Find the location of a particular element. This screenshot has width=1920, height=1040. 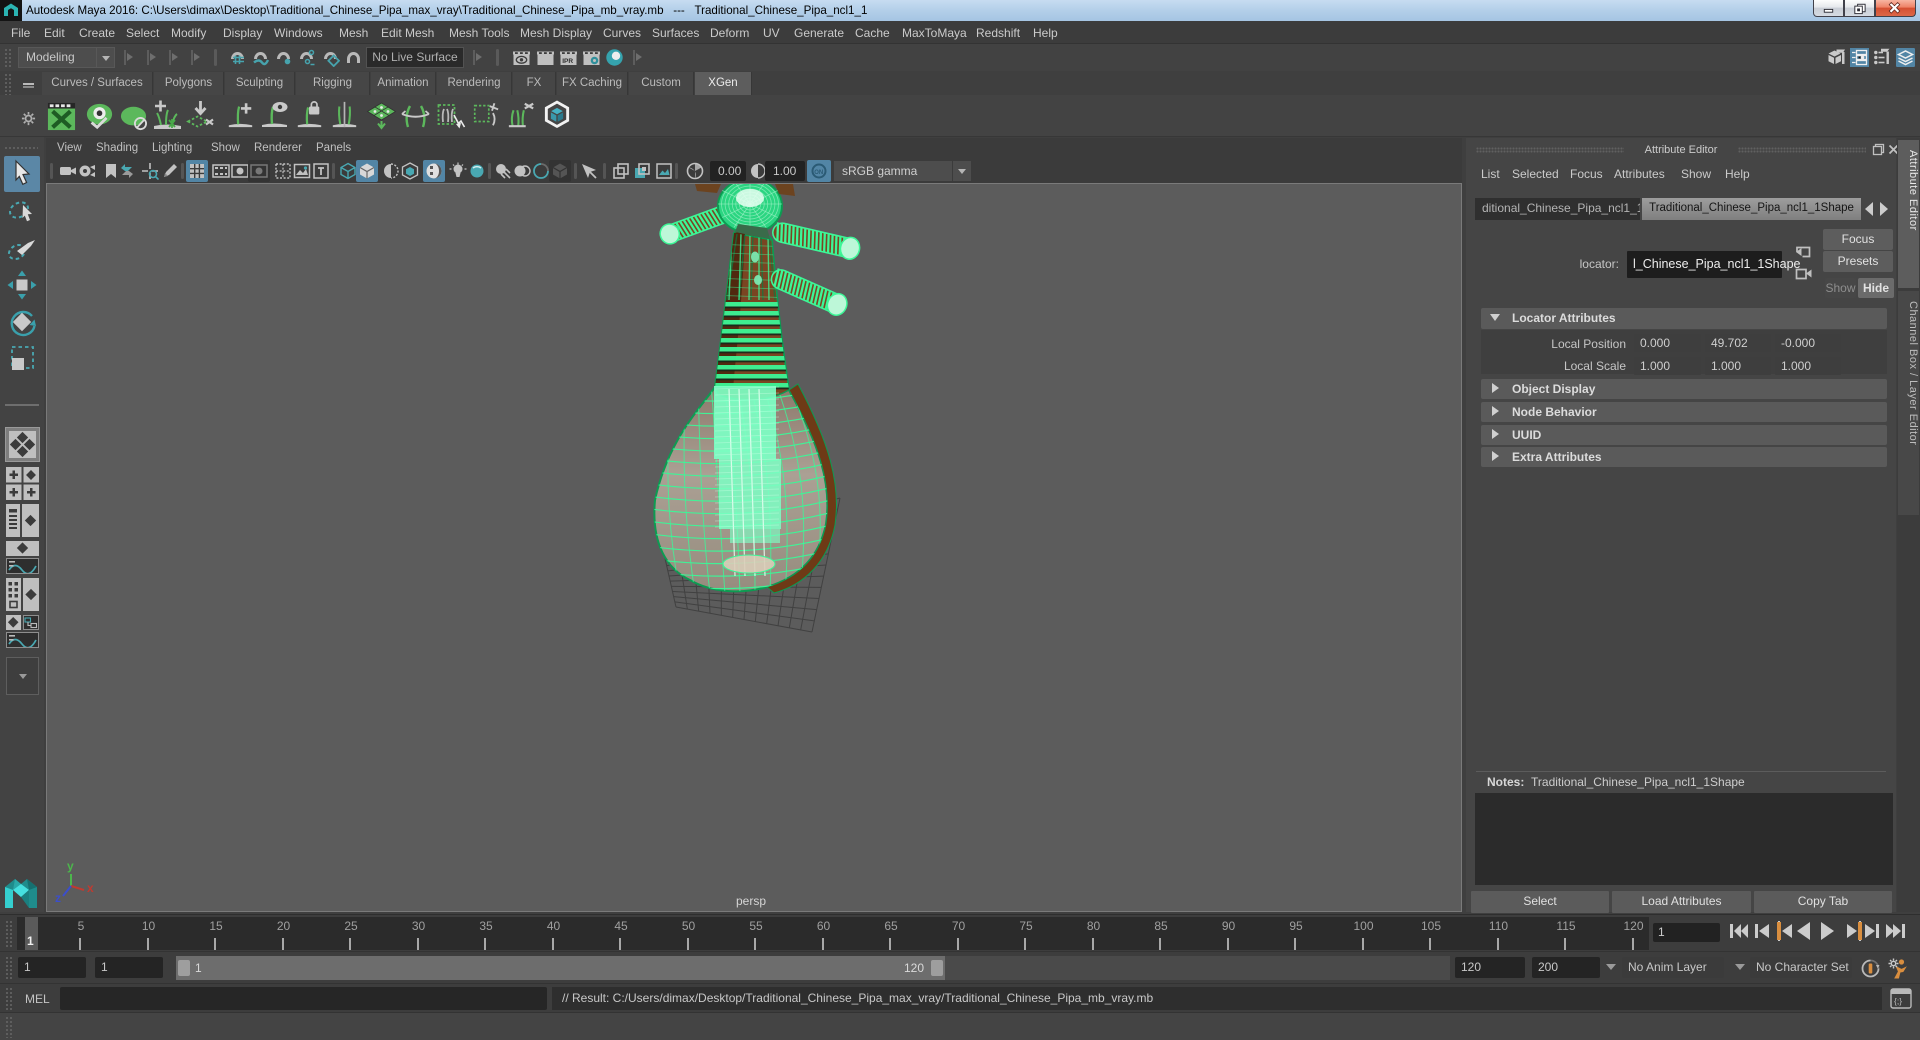

svg-text: y is located at coordinates (70, 866).